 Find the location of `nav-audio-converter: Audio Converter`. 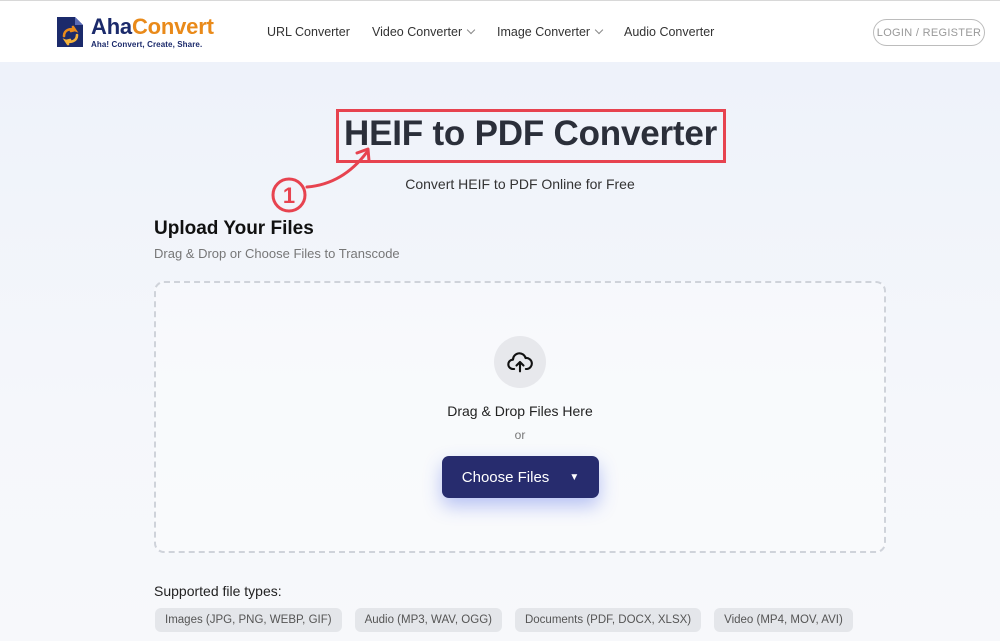

nav-audio-converter: Audio Converter is located at coordinates (669, 32).